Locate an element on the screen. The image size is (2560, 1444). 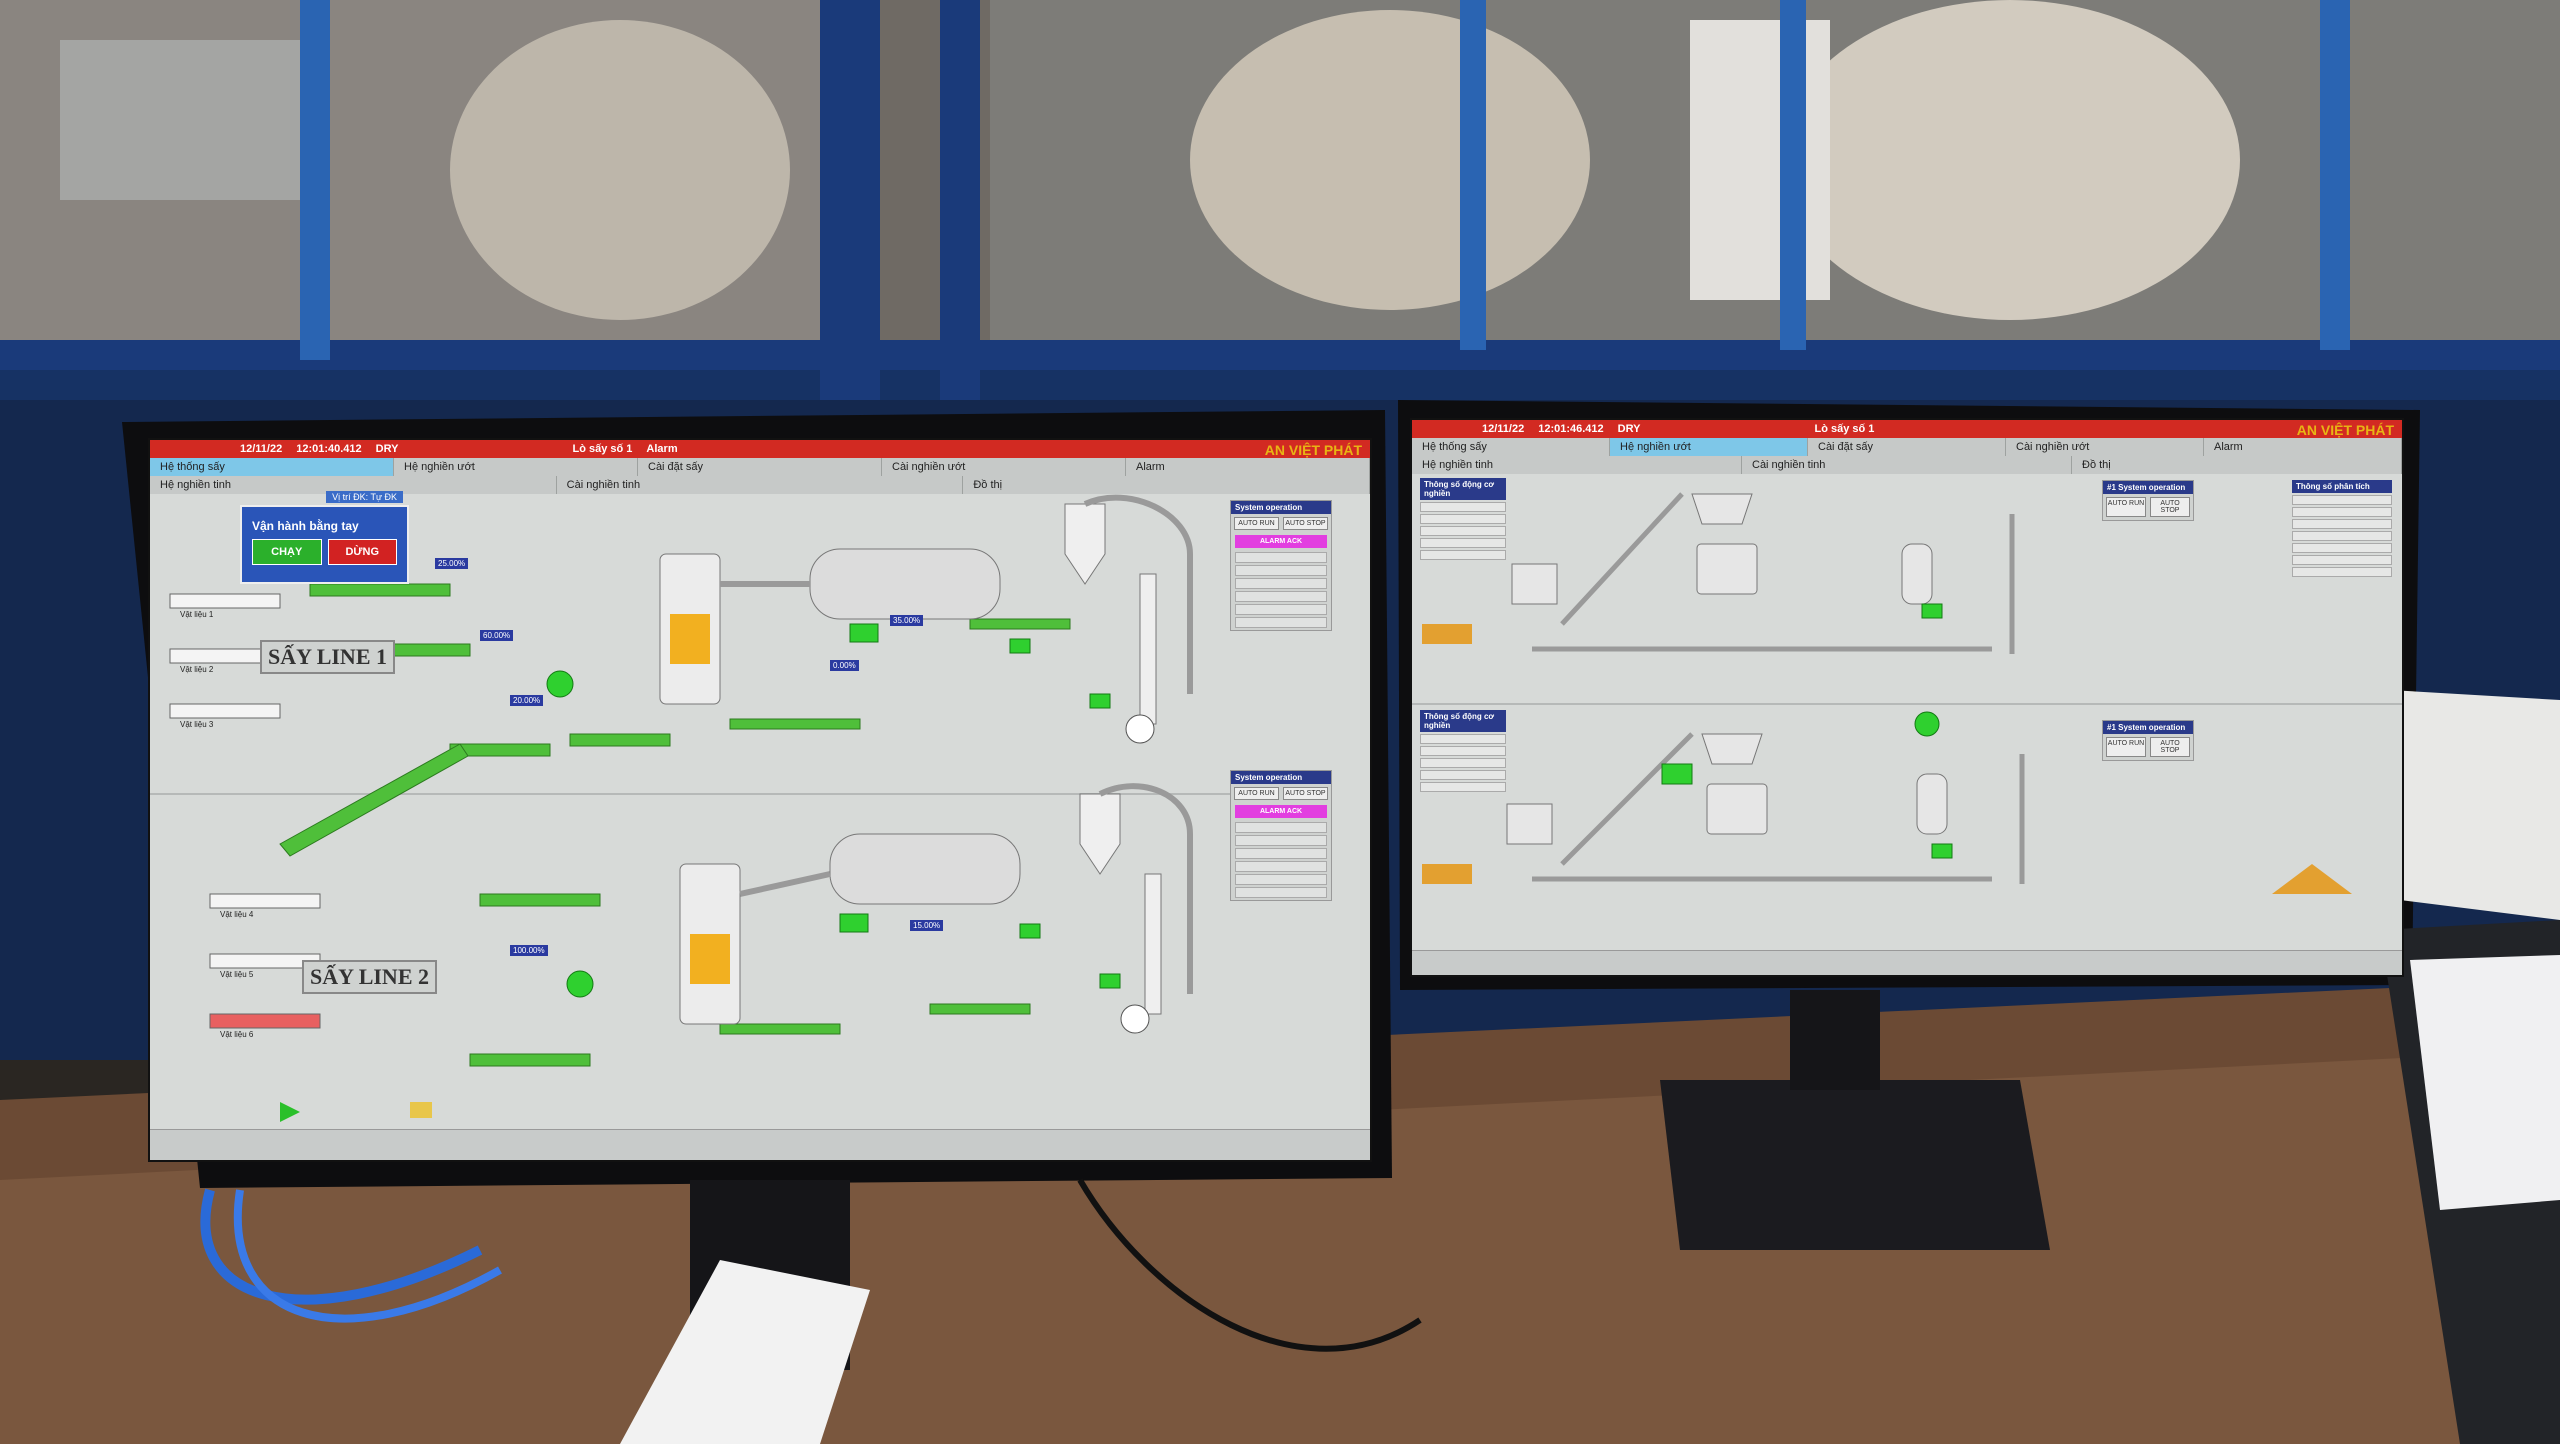
readout: 20.00% is located at coordinates (527, 700).